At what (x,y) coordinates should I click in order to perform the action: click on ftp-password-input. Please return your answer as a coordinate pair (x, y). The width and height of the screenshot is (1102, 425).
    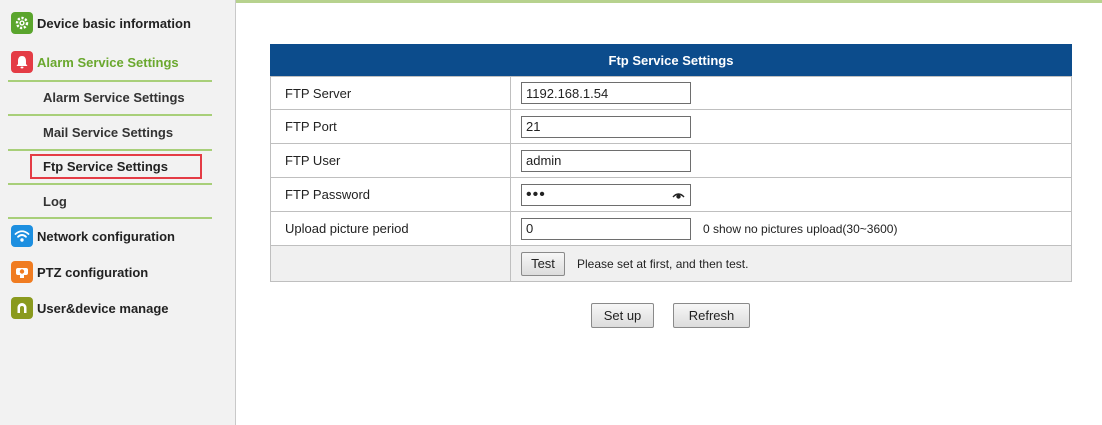
    Looking at the image, I should click on (606, 194).